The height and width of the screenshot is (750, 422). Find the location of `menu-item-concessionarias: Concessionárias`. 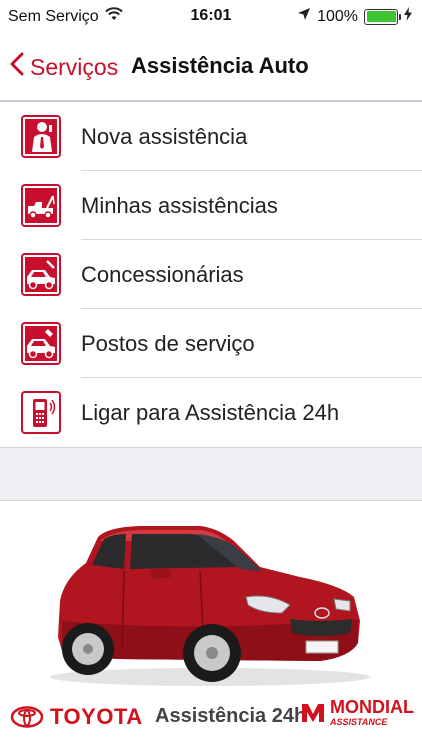

menu-item-concessionarias: Concessionárias is located at coordinates (211, 274).